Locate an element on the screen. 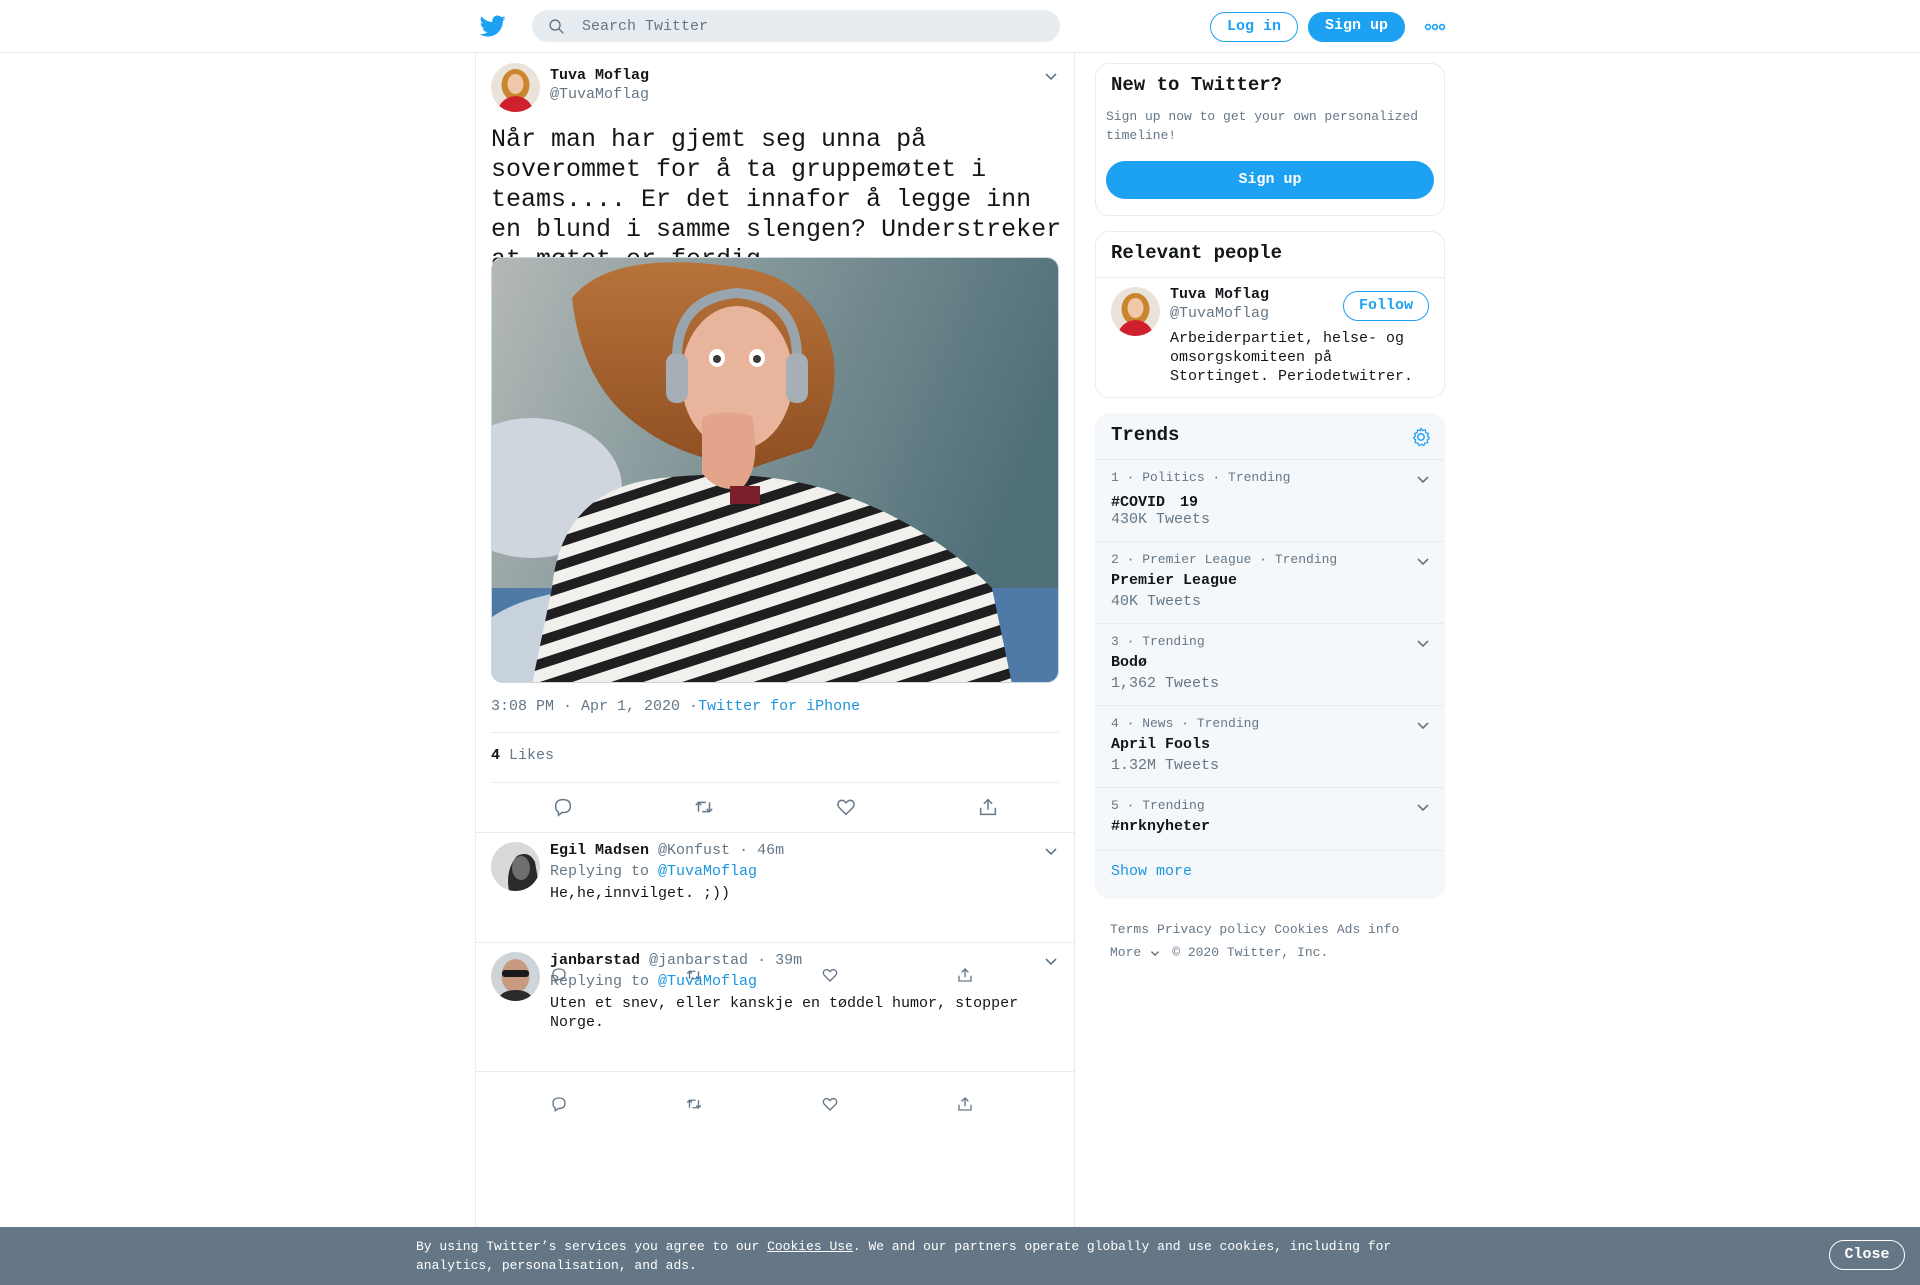  search-box is located at coordinates (796, 26).